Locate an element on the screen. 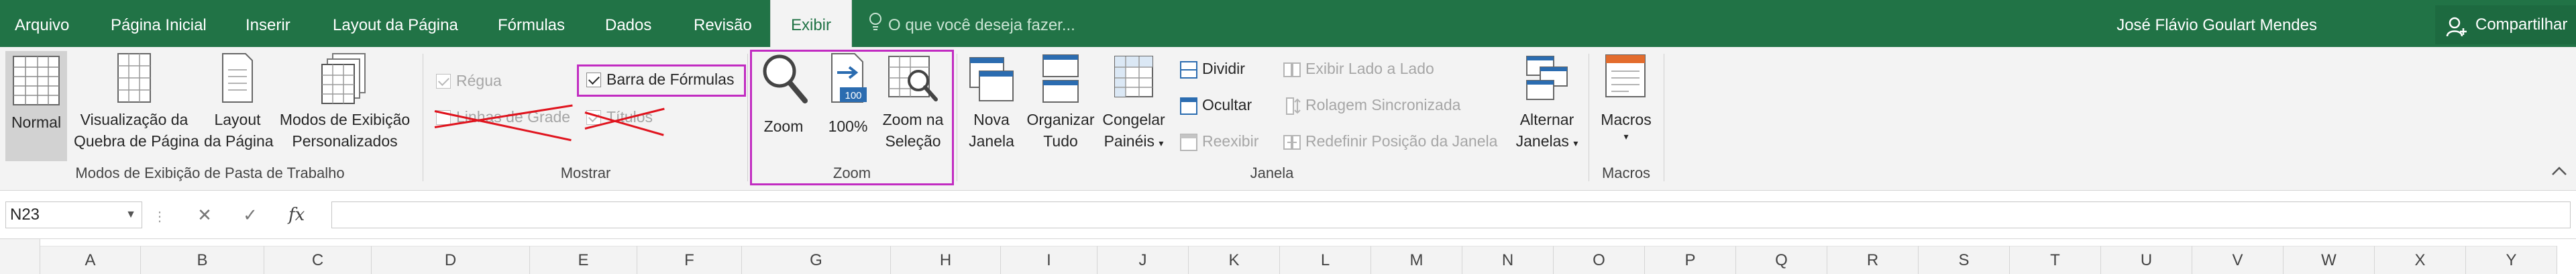  column-header-j: J is located at coordinates (1143, 260).